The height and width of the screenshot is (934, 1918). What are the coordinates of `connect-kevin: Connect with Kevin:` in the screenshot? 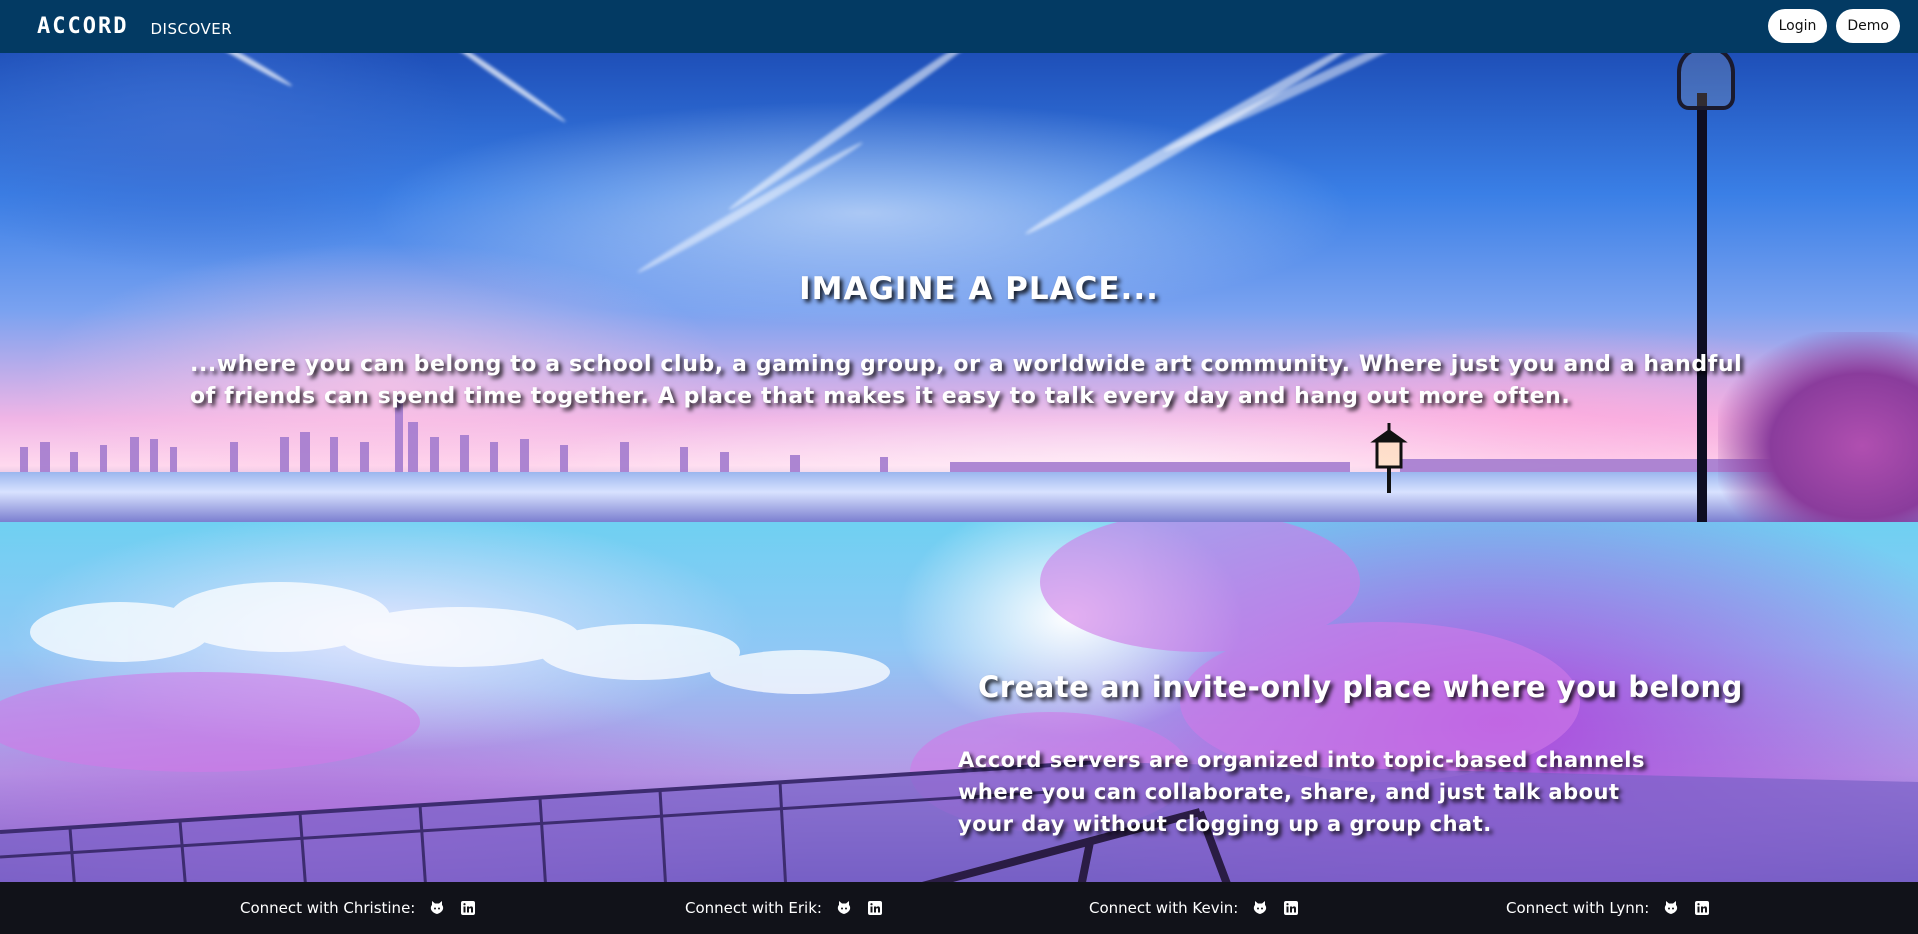 It's located at (1201, 908).